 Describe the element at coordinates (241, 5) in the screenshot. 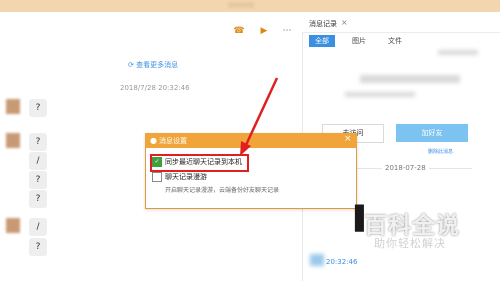

I see `blurred-contact-name` at that location.